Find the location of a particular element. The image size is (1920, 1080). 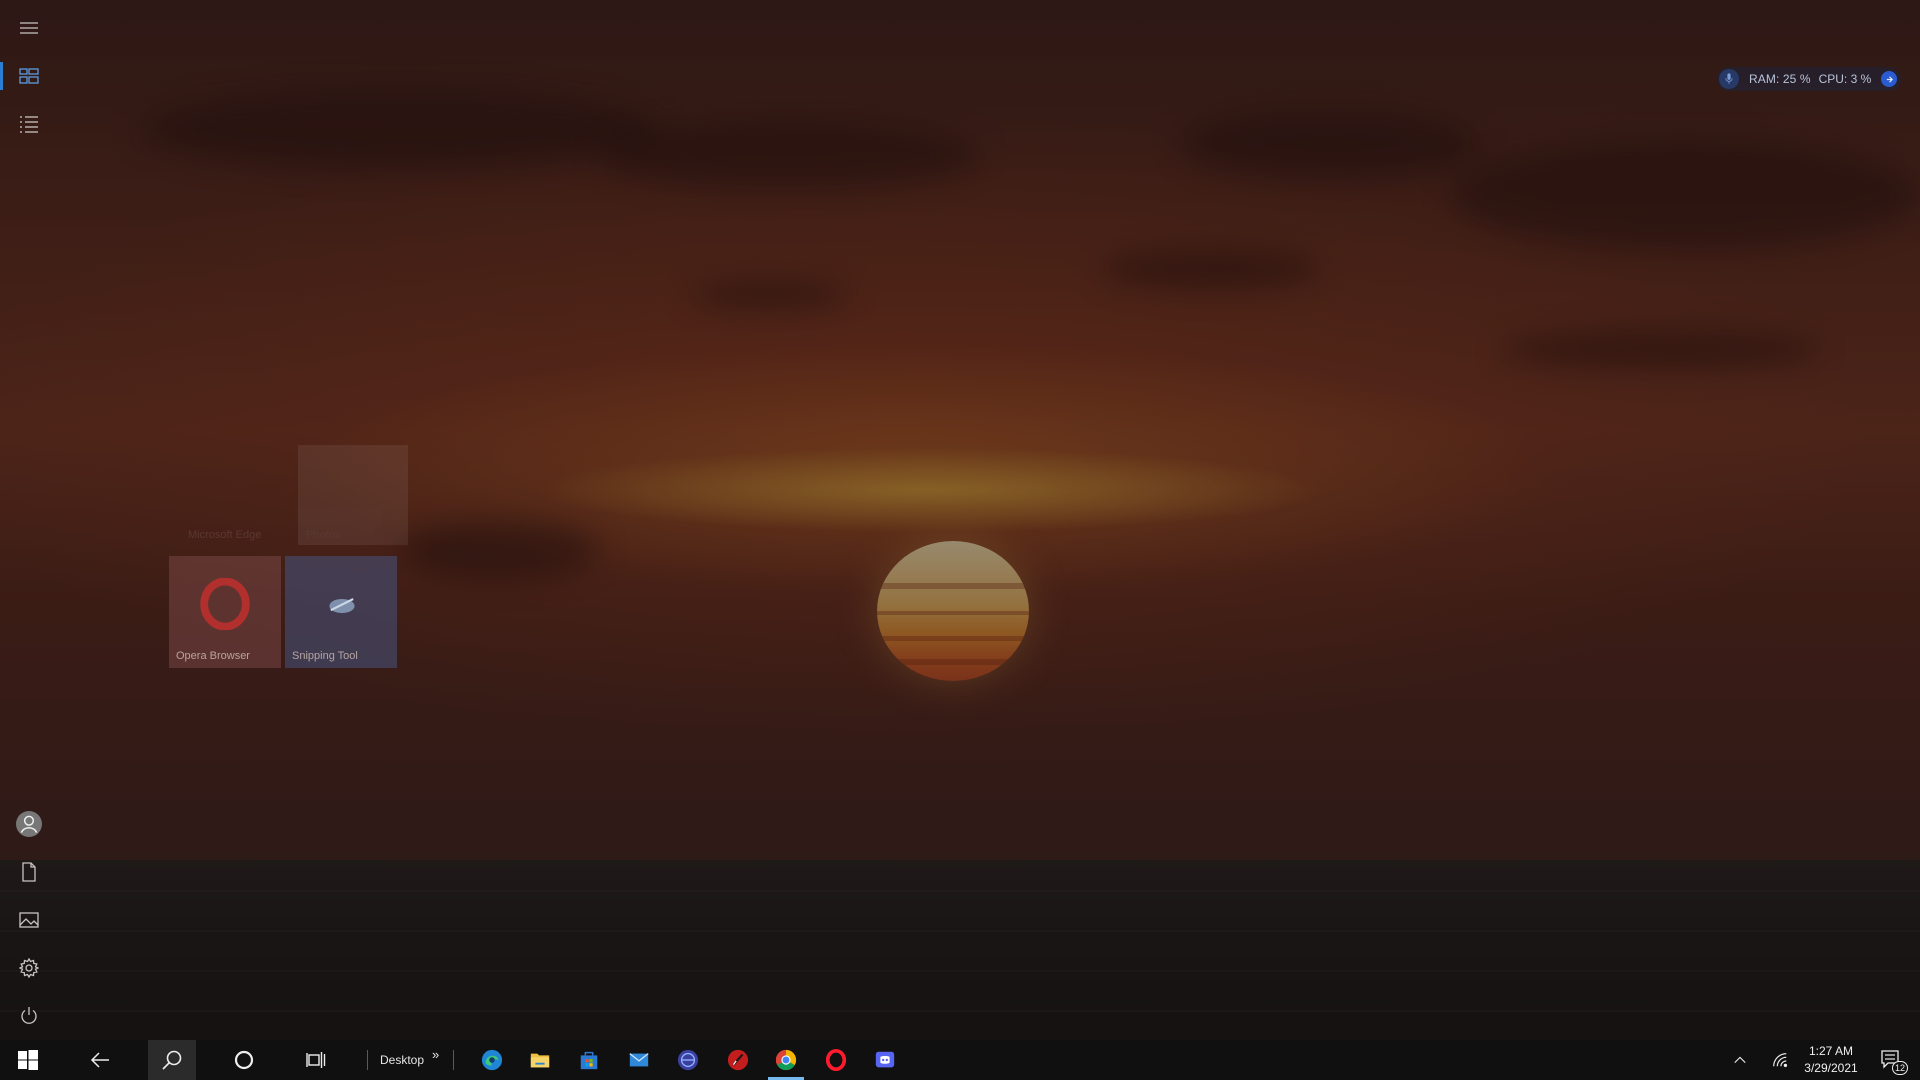

user-account-button is located at coordinates (28, 824).